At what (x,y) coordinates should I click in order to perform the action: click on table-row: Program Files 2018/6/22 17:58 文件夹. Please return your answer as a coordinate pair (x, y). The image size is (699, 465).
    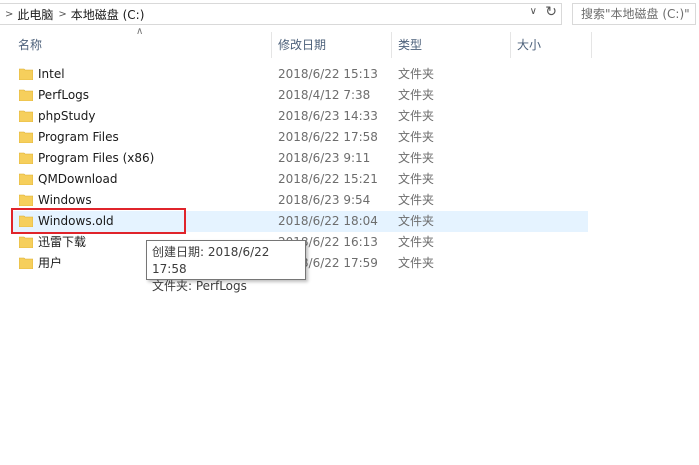
    Looking at the image, I should click on (300, 137).